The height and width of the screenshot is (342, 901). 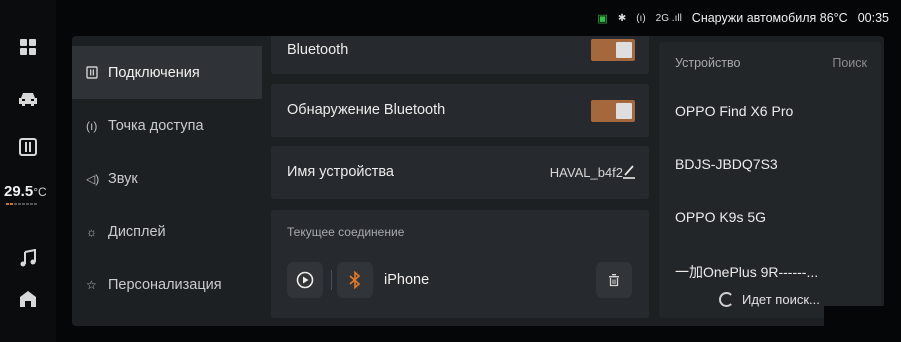 What do you see at coordinates (613, 50) in the screenshot?
I see `bluetooth-toggle` at bounding box center [613, 50].